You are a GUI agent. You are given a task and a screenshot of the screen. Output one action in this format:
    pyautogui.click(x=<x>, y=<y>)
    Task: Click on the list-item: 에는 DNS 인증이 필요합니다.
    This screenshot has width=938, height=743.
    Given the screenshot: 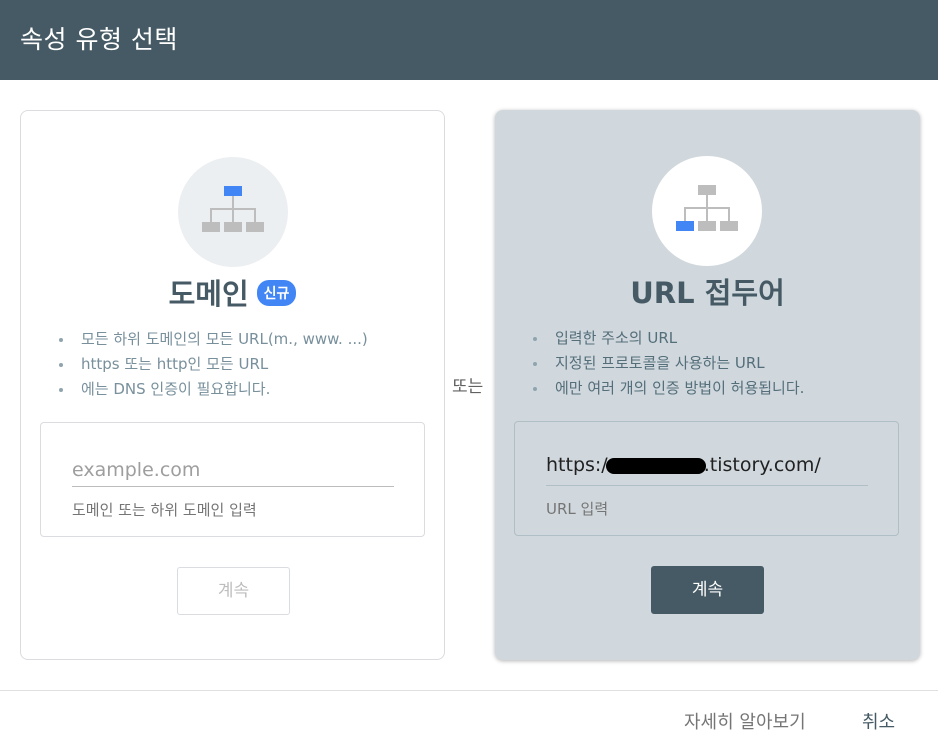 What is the action you would take?
    pyautogui.click(x=213, y=389)
    